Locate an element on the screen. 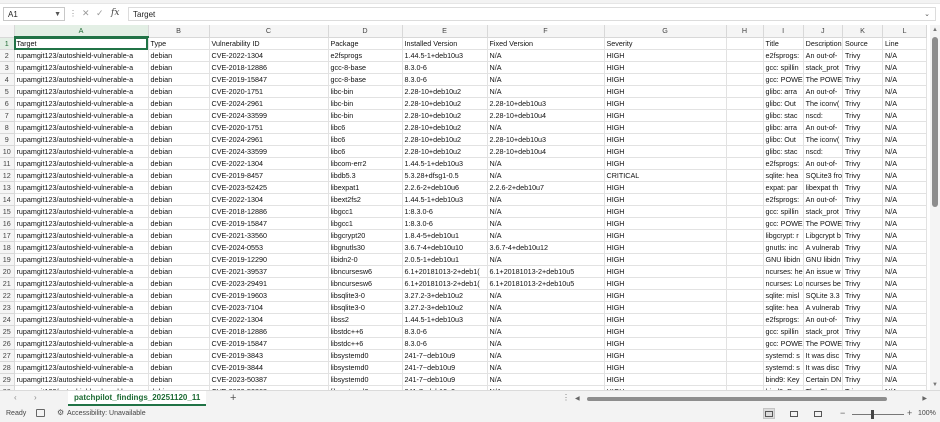  cell-a3: rupamgit123/autoshield-vulnerable-a is located at coordinates (81, 67).